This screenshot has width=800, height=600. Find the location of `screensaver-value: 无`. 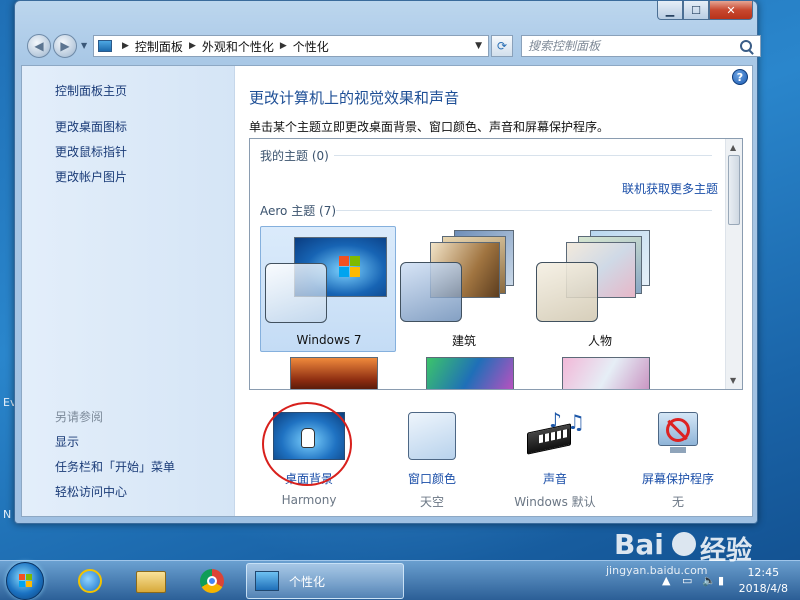

screensaver-value: 无 is located at coordinates (677, 502).